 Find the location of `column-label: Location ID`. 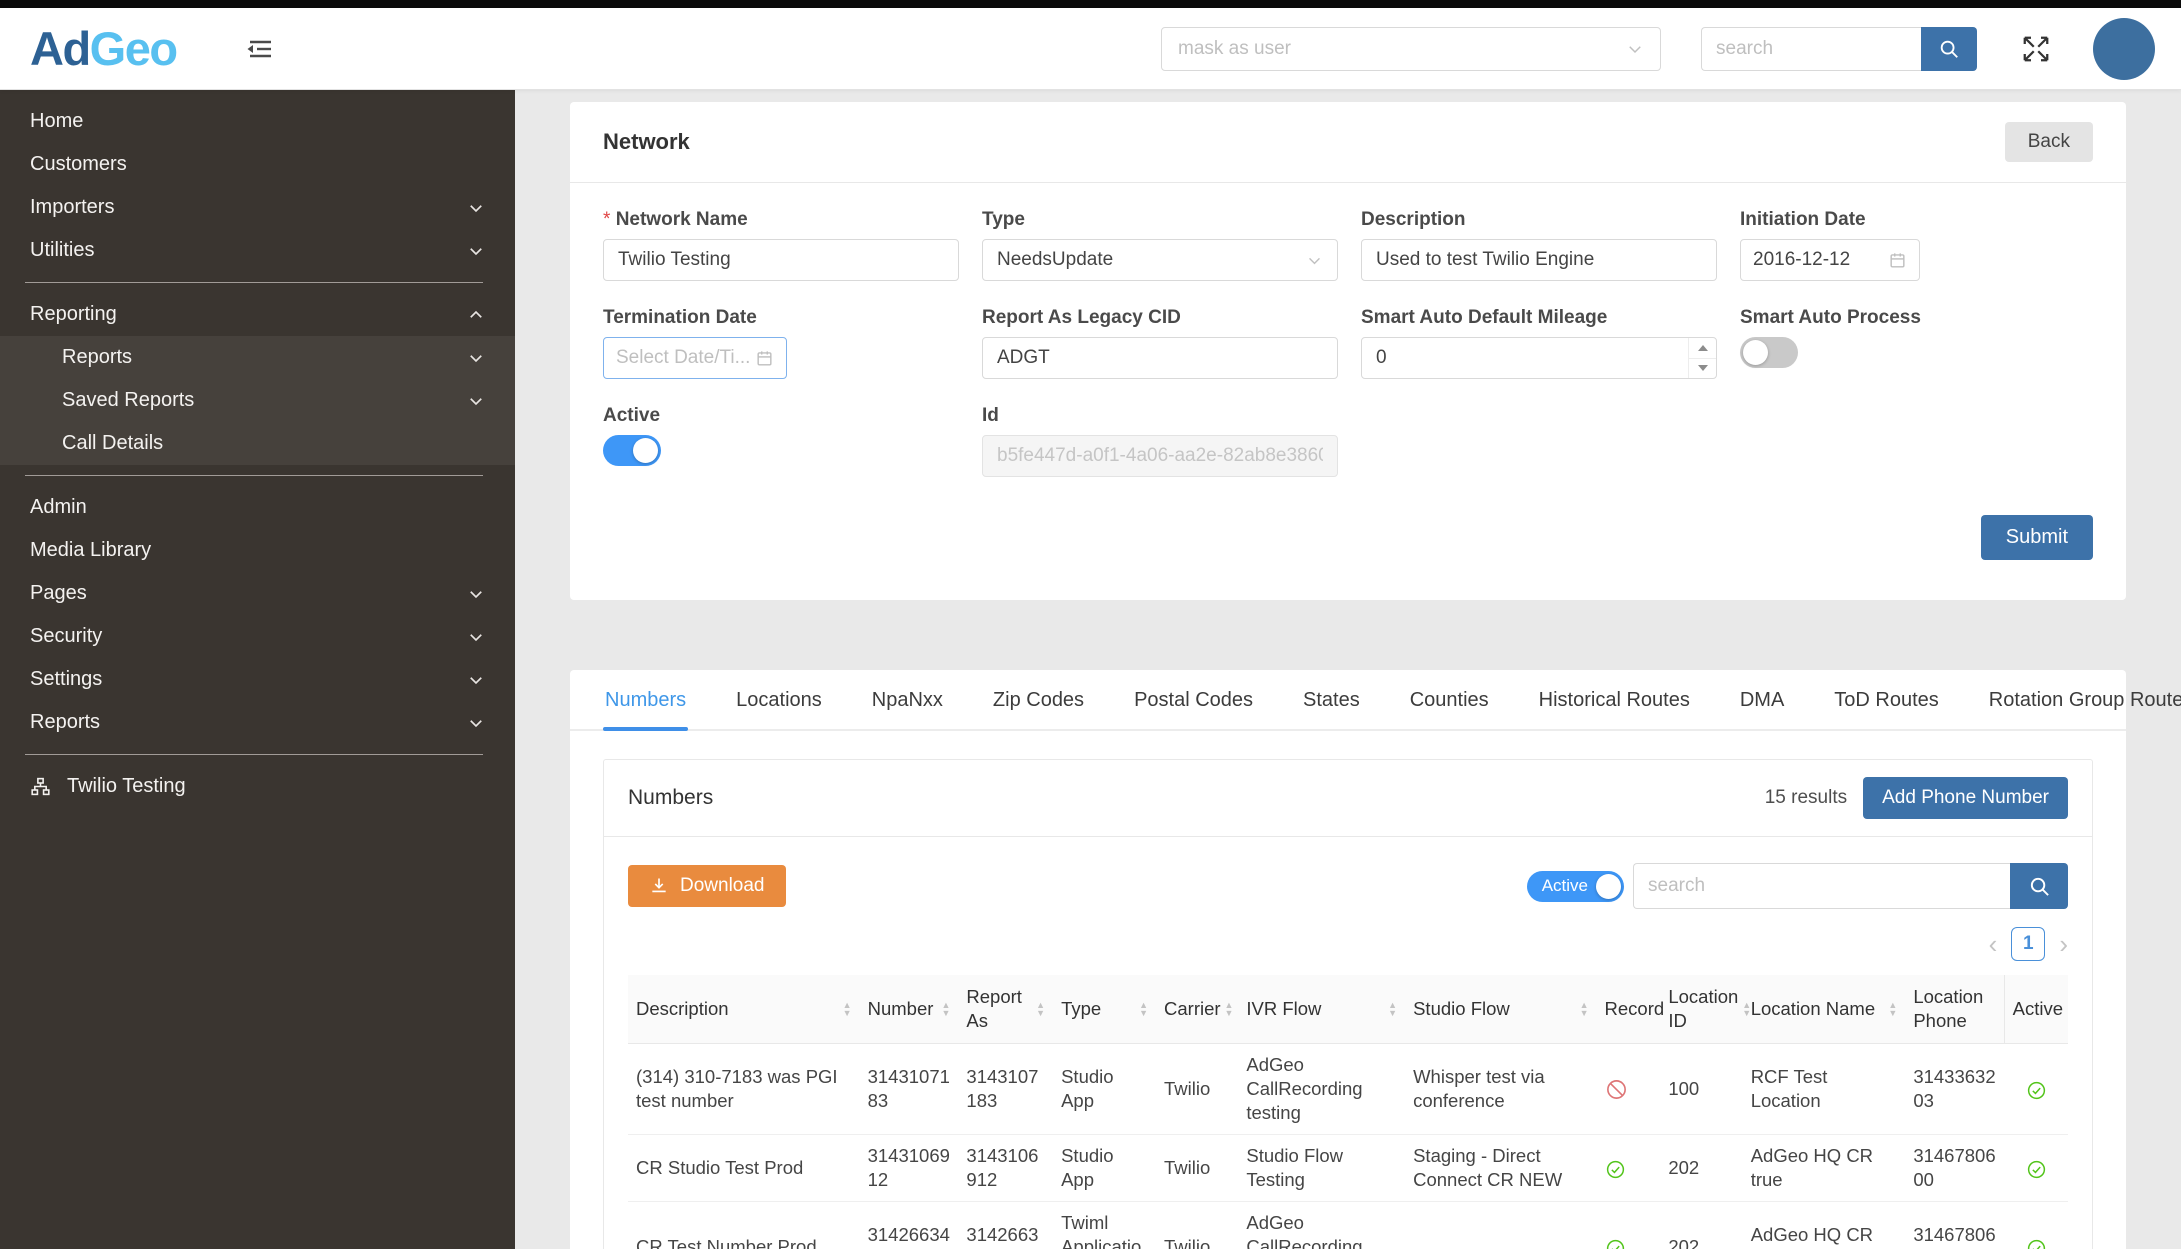

column-label: Location ID is located at coordinates (1703, 1009).